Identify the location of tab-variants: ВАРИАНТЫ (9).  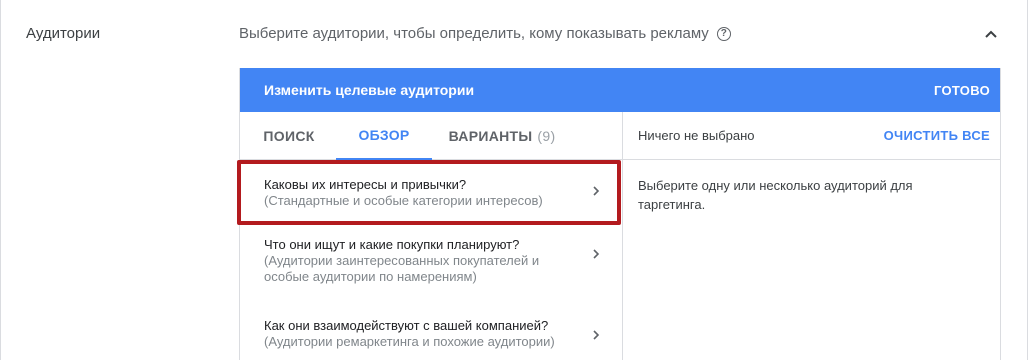
(502, 136).